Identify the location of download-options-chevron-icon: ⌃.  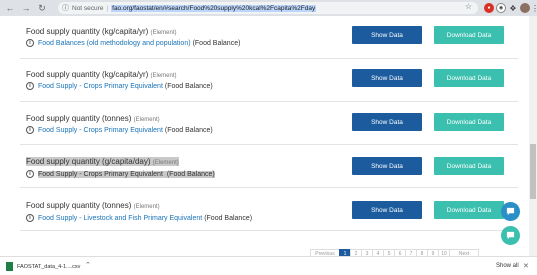
(88, 265).